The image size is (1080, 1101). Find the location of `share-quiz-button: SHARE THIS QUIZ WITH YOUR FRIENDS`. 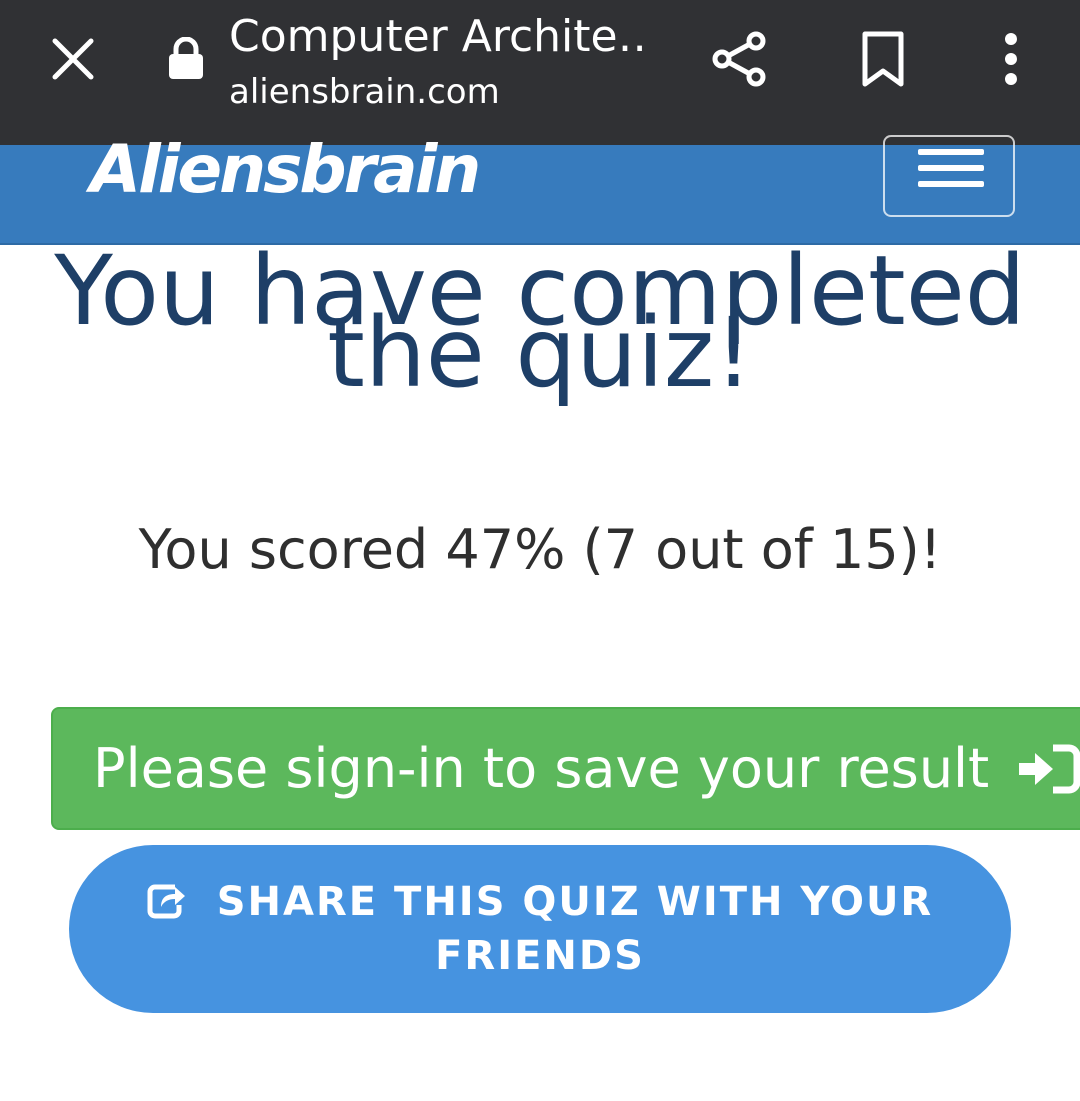

share-quiz-button: SHARE THIS QUIZ WITH YOUR FRIENDS is located at coordinates (540, 929).